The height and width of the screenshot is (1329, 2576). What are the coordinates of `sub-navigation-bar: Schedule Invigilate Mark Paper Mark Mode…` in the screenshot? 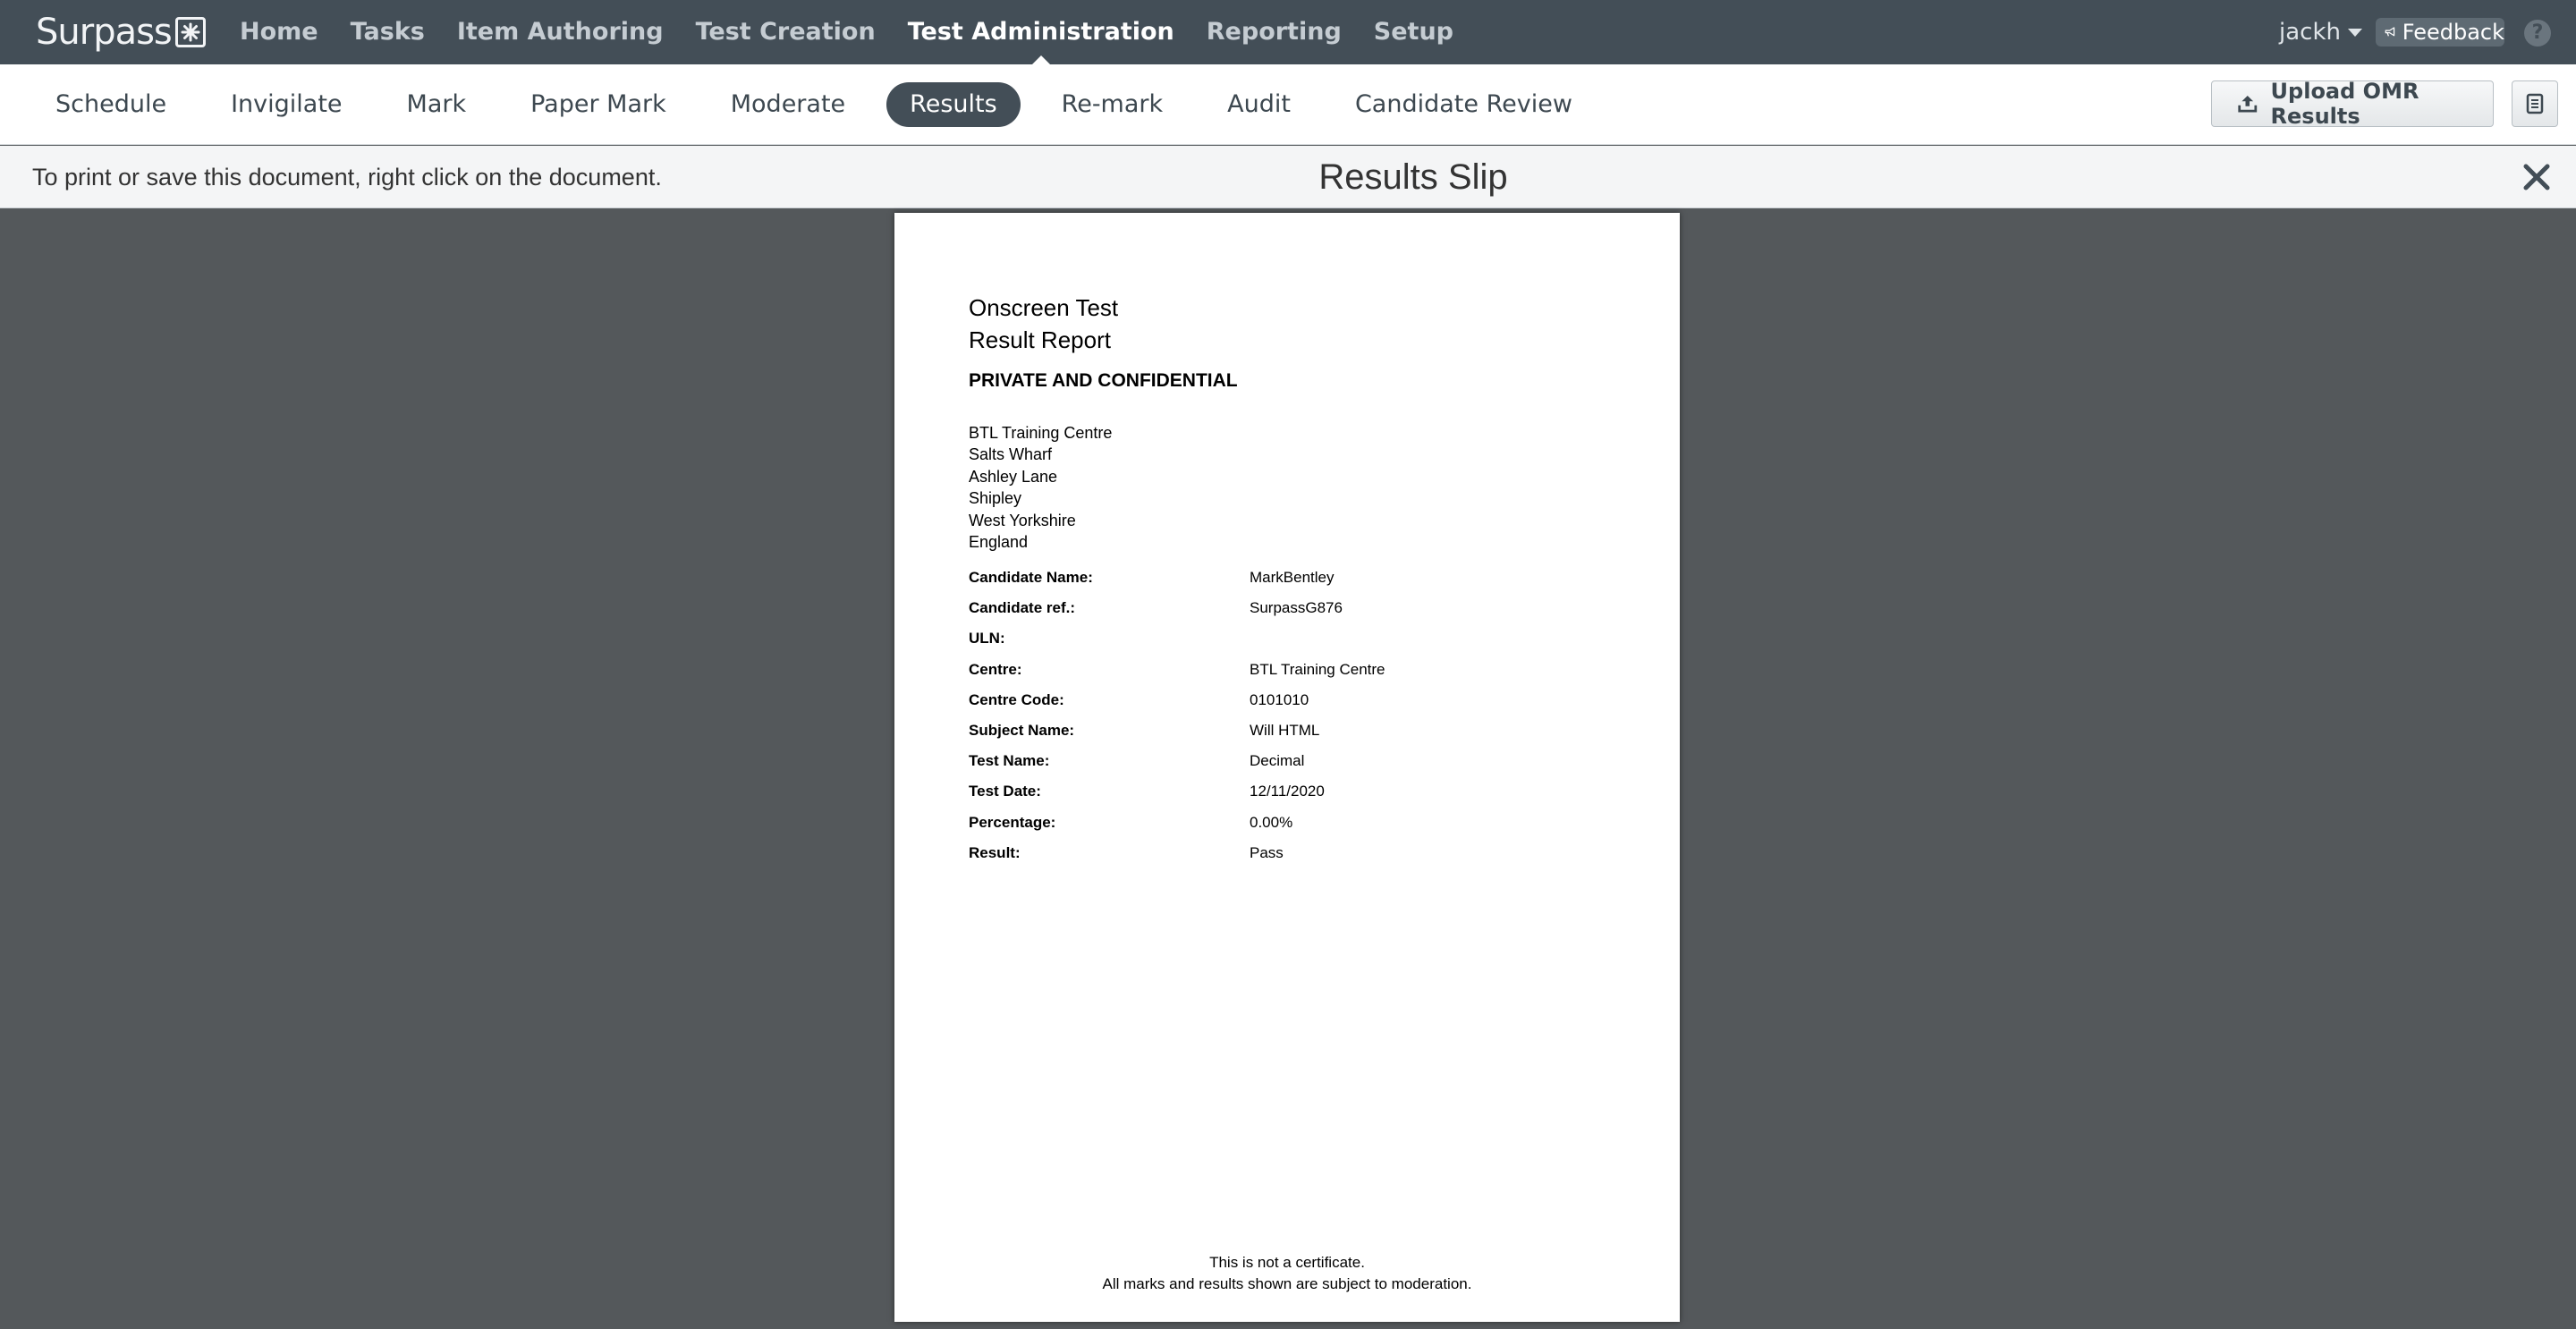 It's located at (1288, 104).